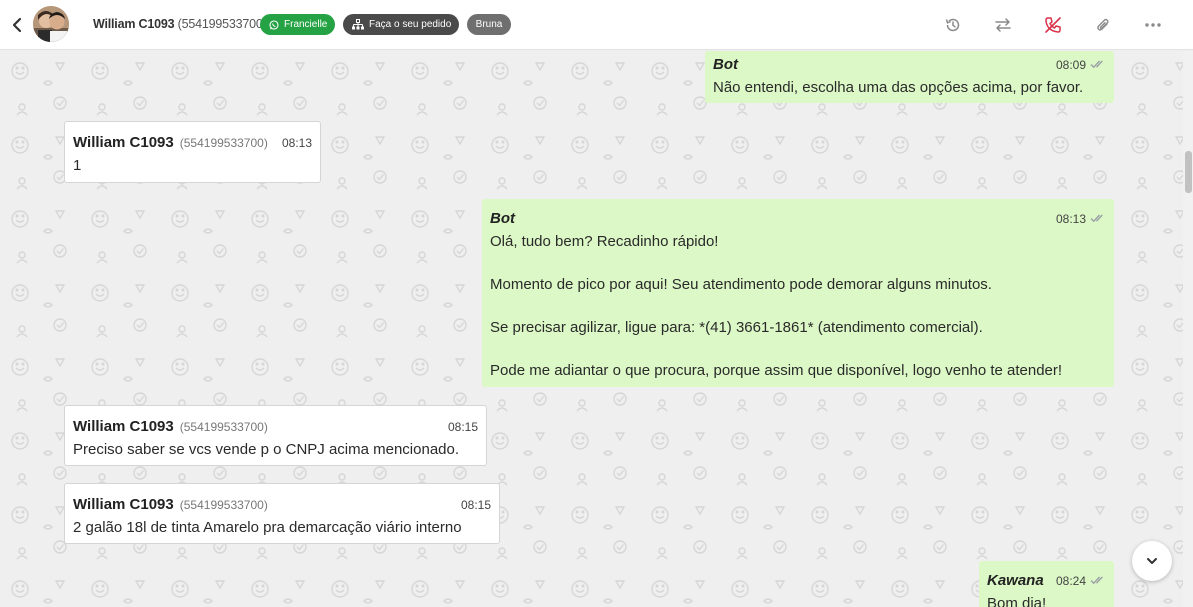  Describe the element at coordinates (1188, 329) in the screenshot. I see `scrollbar` at that location.